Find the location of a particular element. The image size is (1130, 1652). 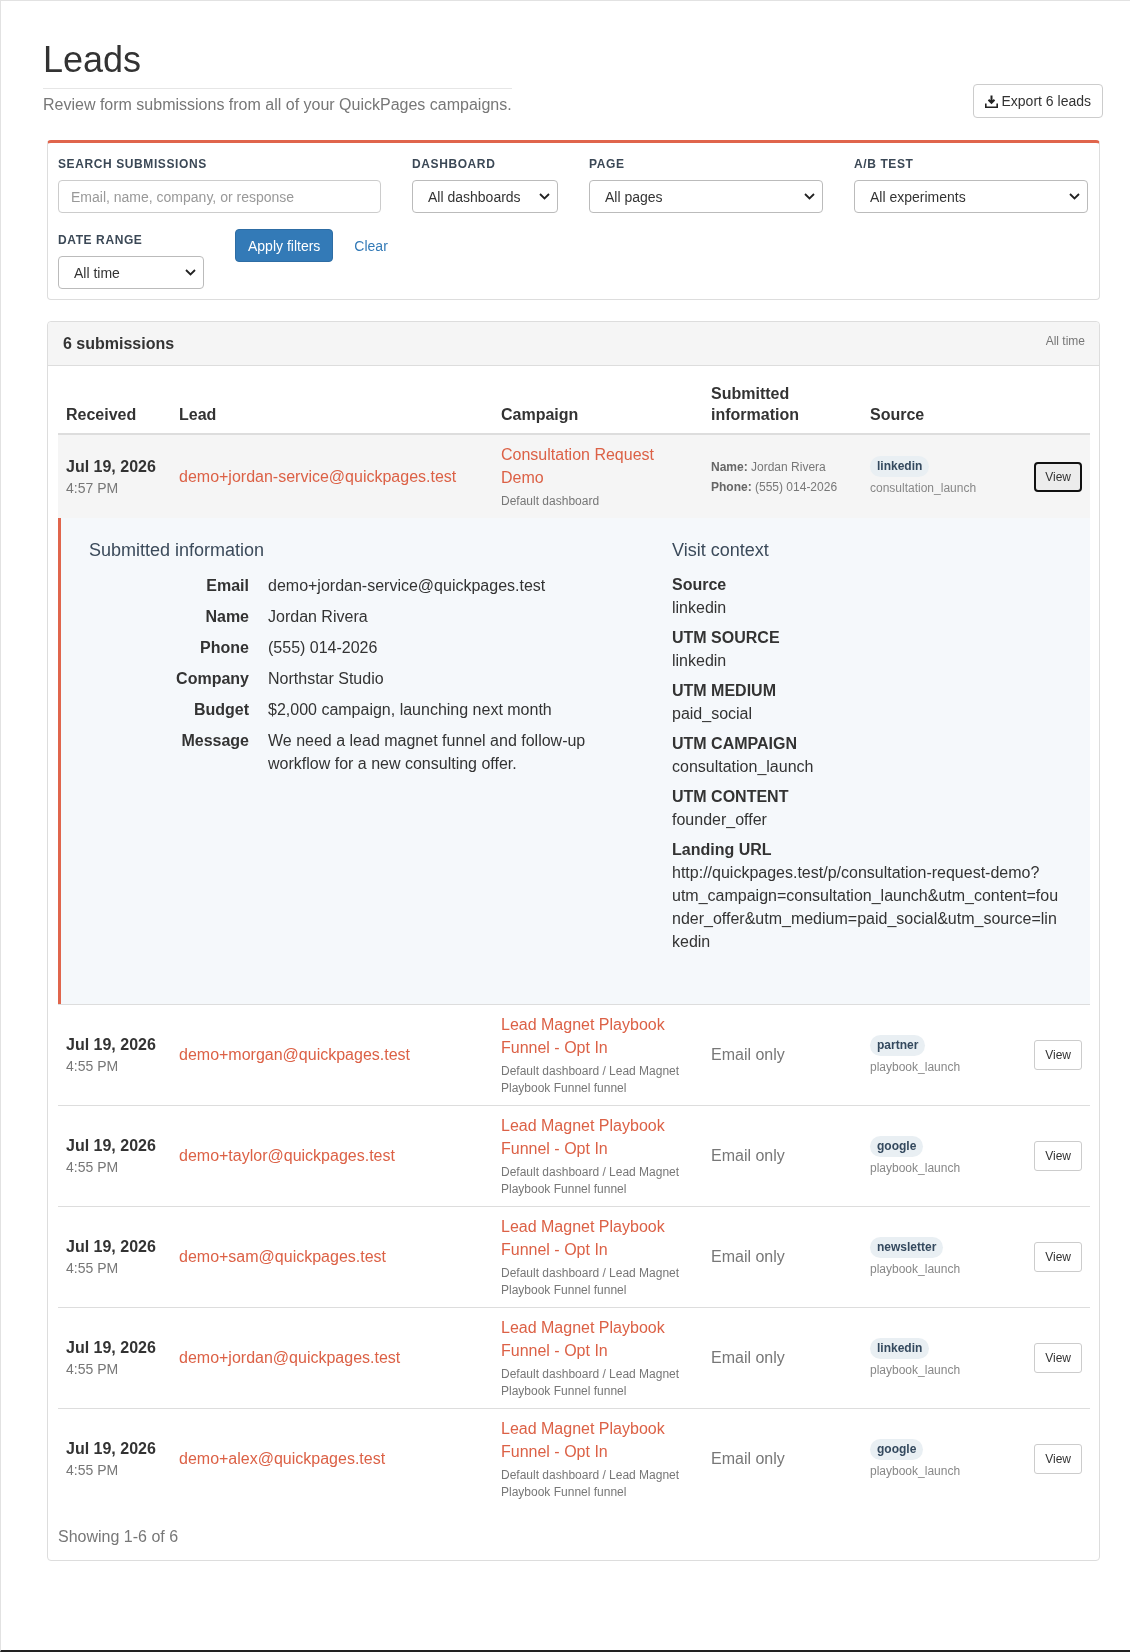

field-label: Company is located at coordinates (212, 679).